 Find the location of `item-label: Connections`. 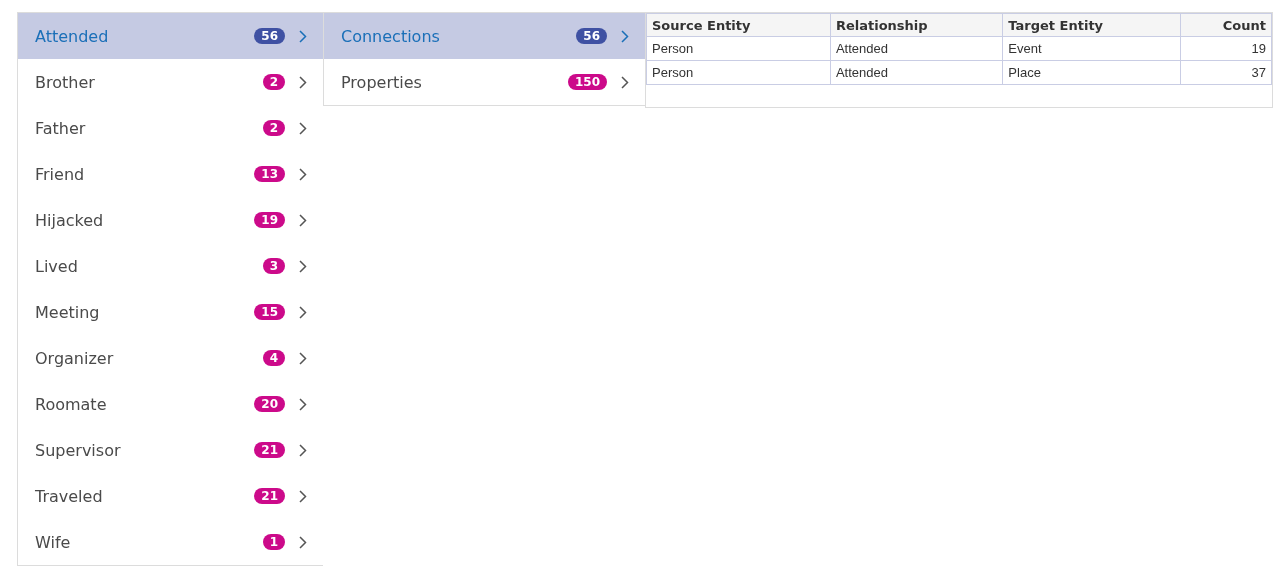

item-label: Connections is located at coordinates (391, 36).